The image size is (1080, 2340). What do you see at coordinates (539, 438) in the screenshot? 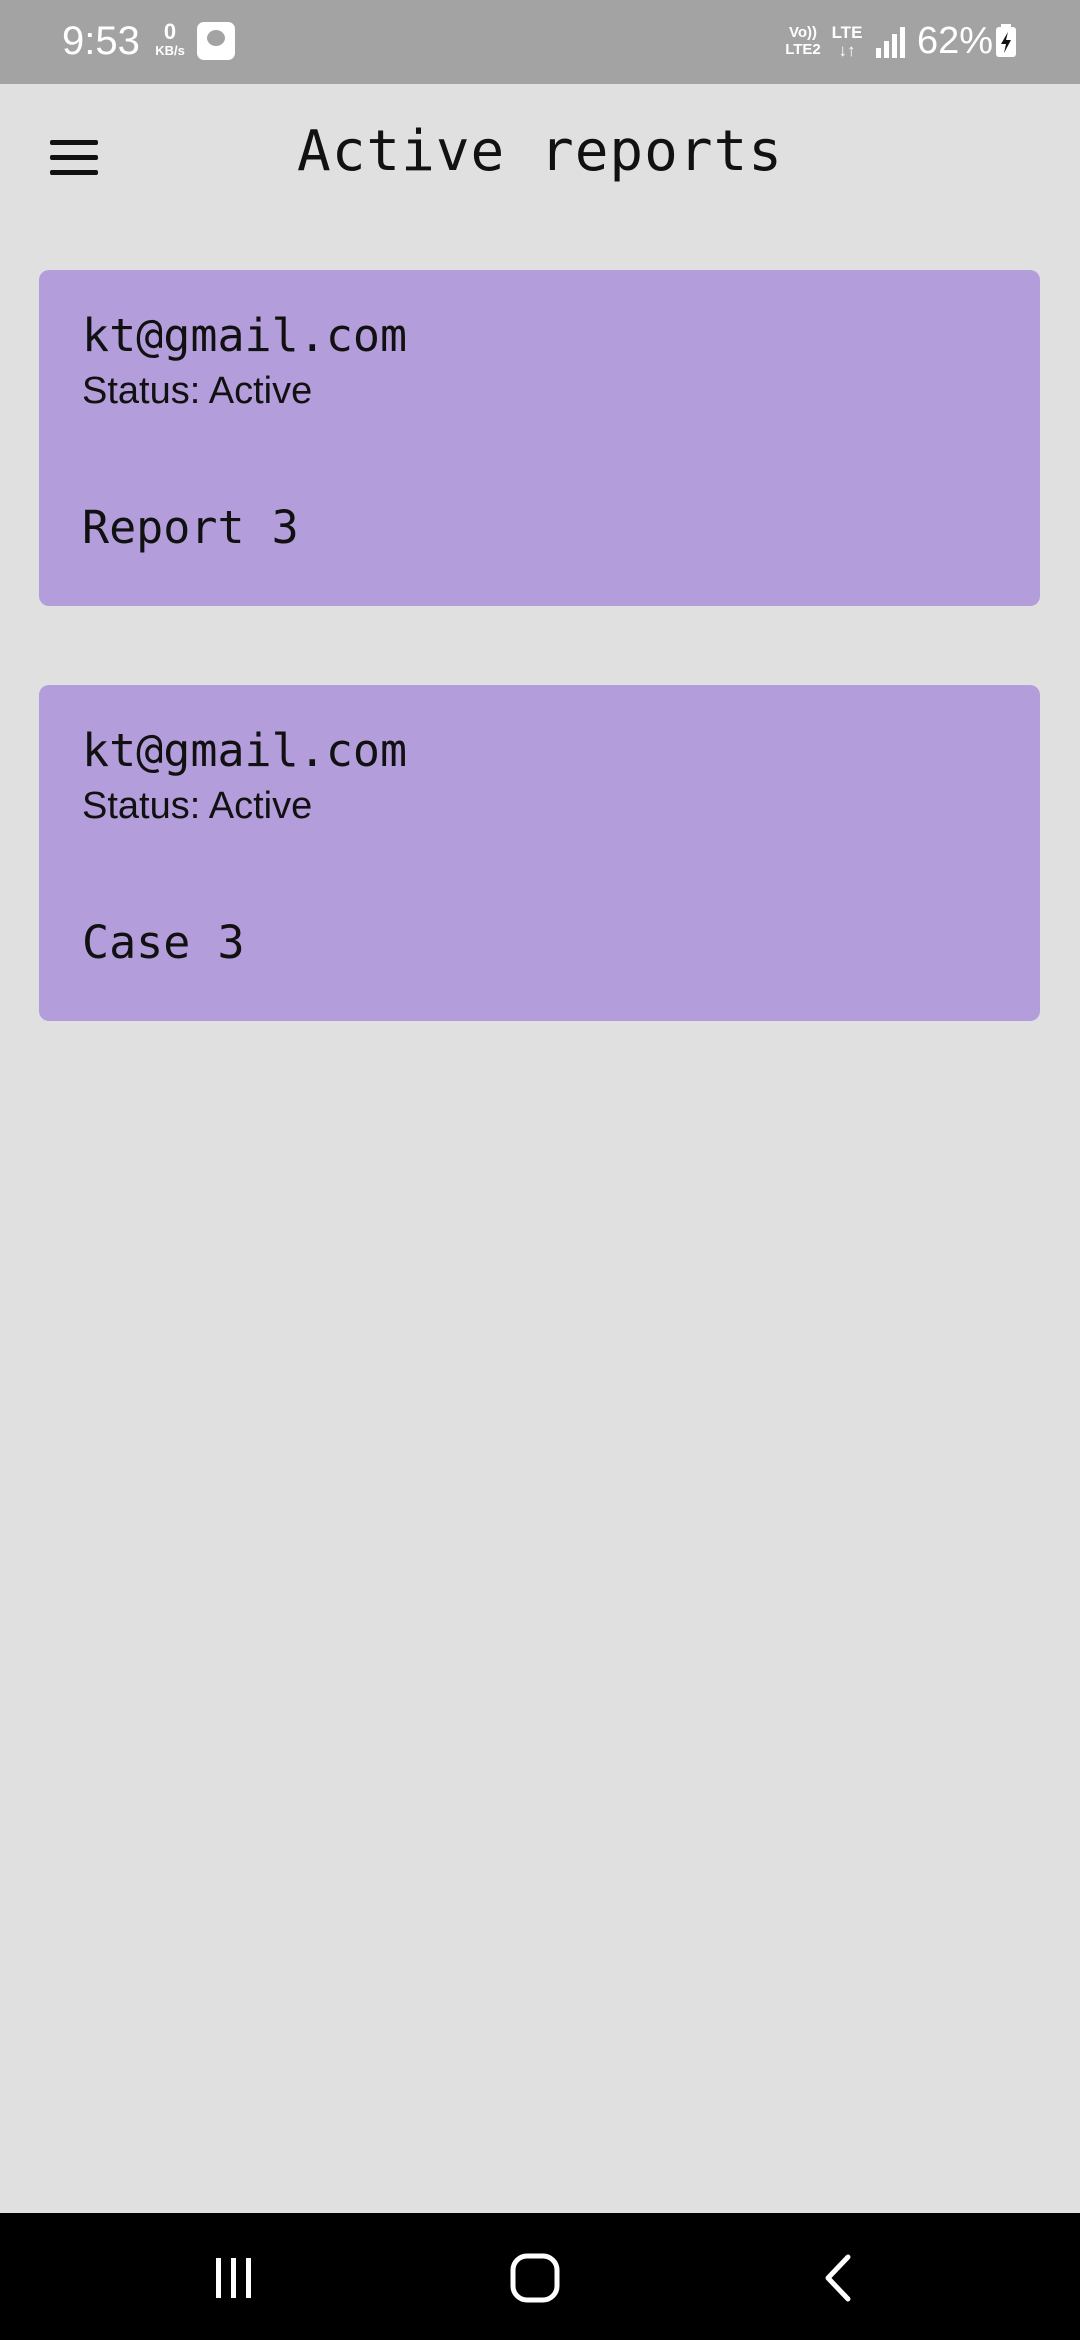
I see `report-card: kt@gmail.com Status: Active Report 3` at bounding box center [539, 438].